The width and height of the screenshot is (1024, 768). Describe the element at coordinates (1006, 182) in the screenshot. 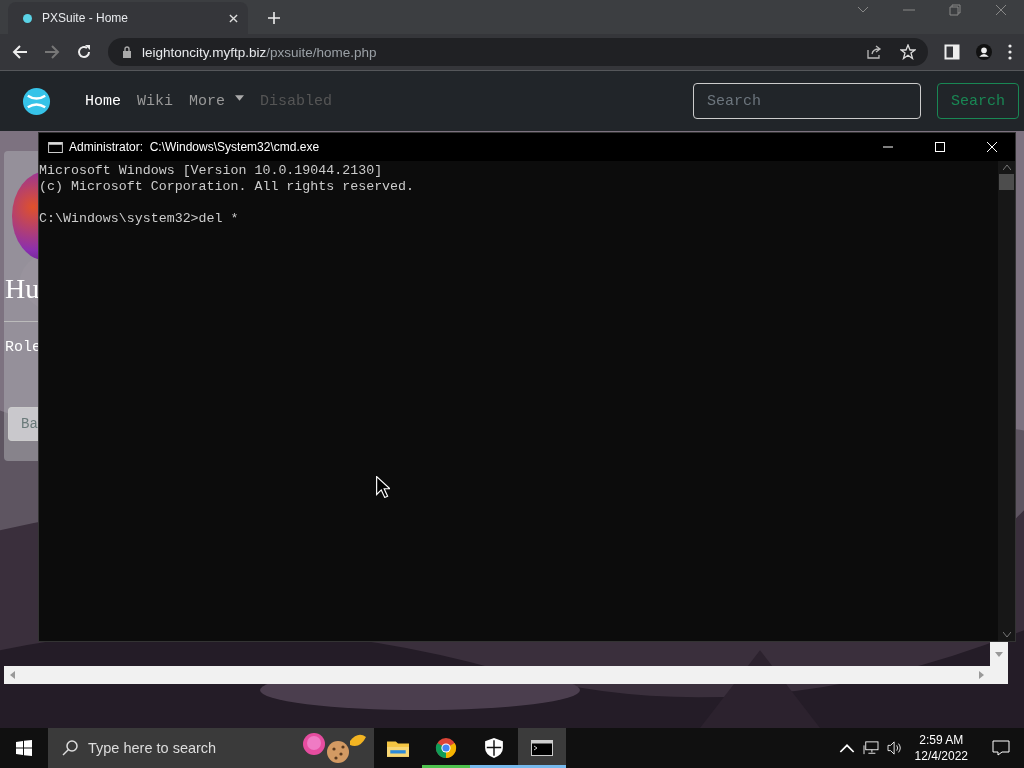

I see `scroll-thumb` at that location.